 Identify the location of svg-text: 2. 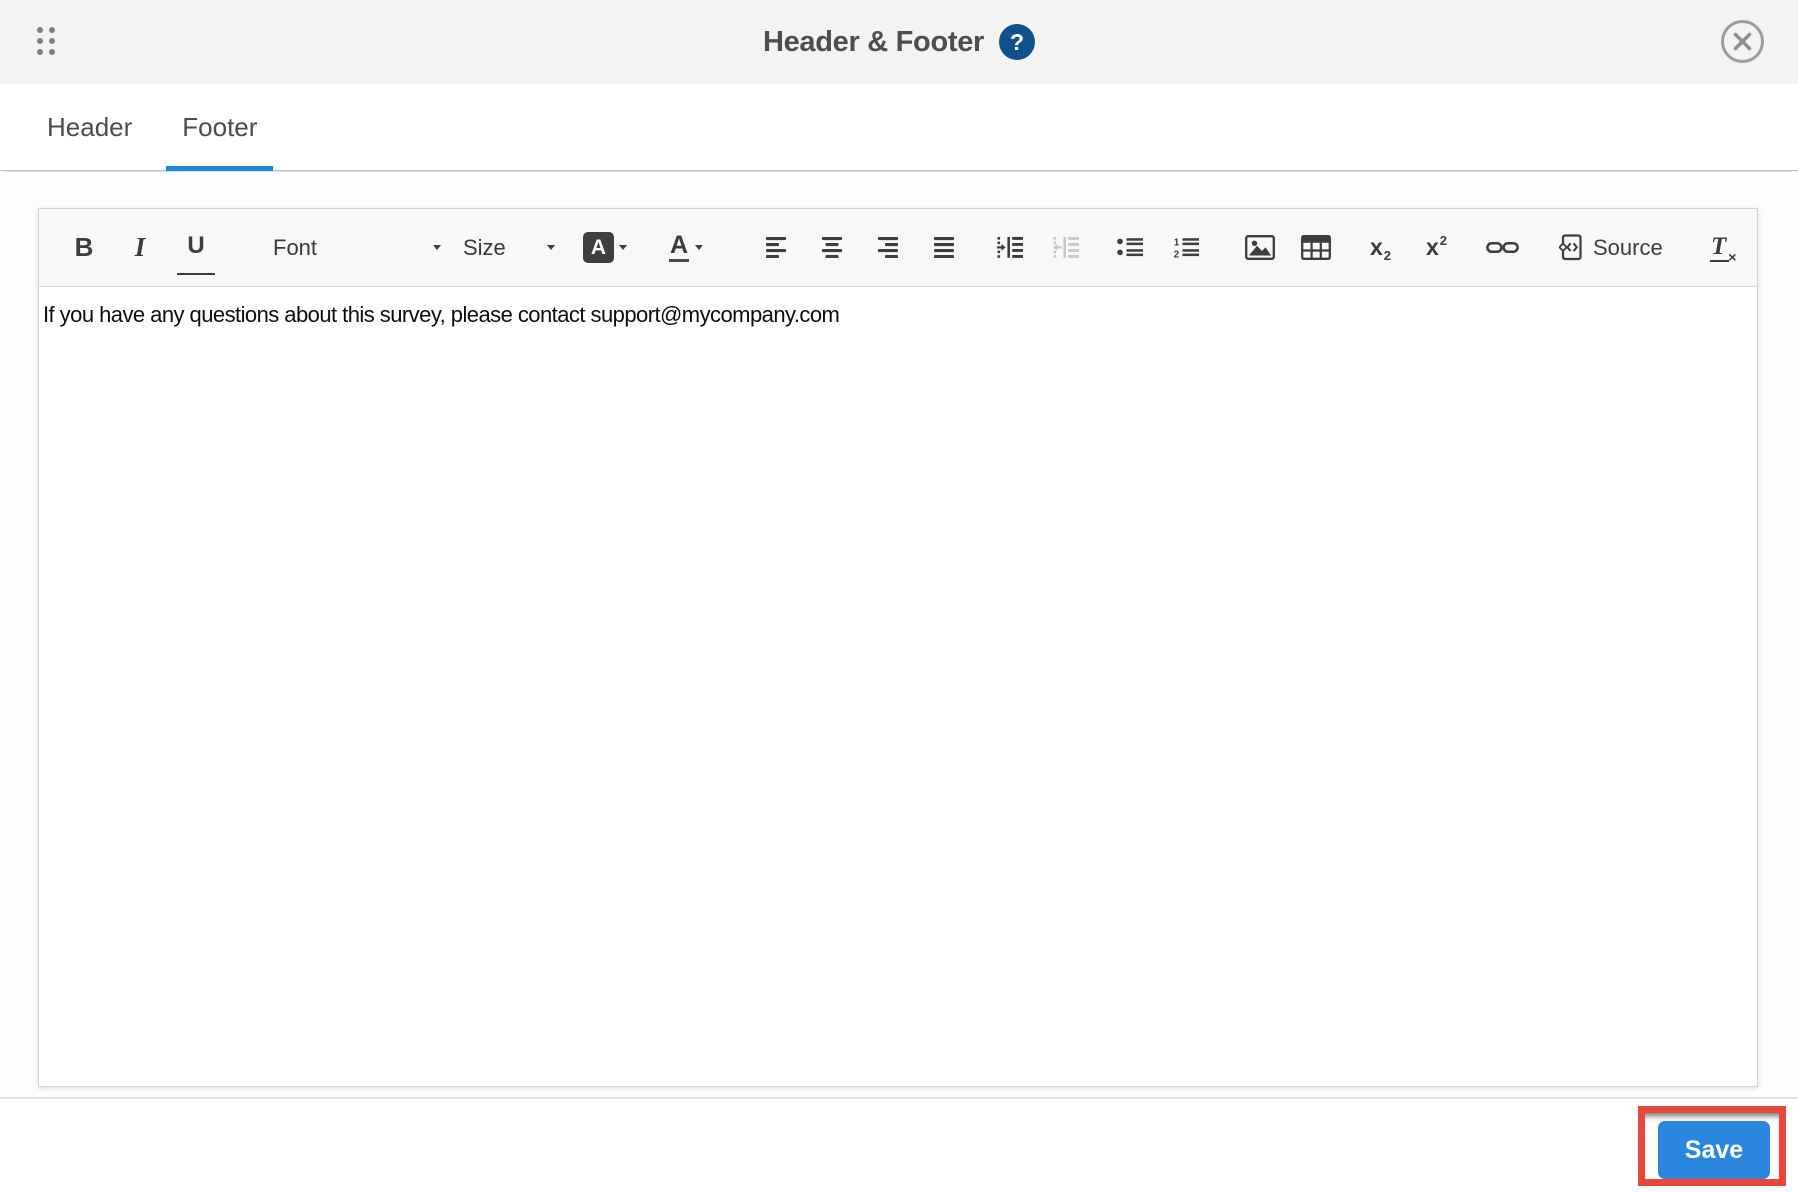
(1177, 253).